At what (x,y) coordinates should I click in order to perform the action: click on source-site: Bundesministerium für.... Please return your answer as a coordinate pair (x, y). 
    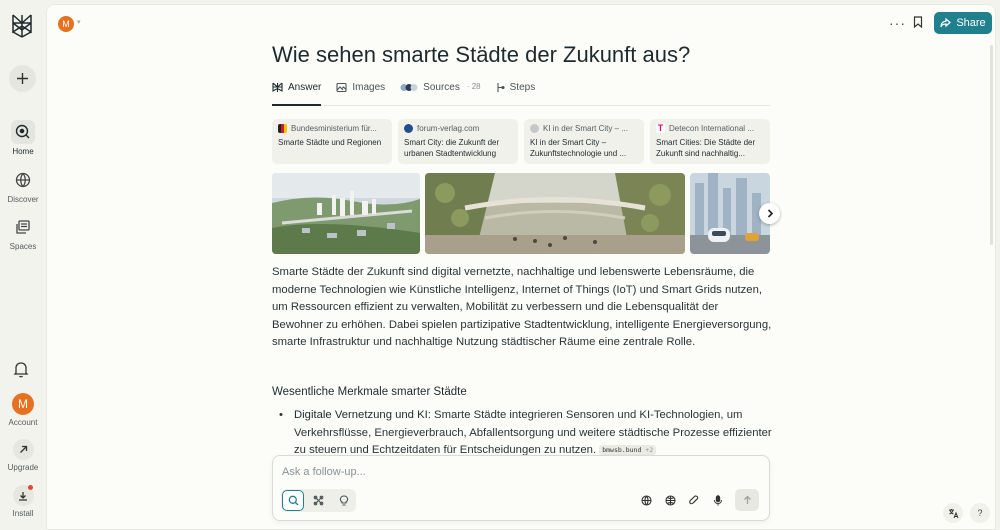
    Looking at the image, I should click on (334, 128).